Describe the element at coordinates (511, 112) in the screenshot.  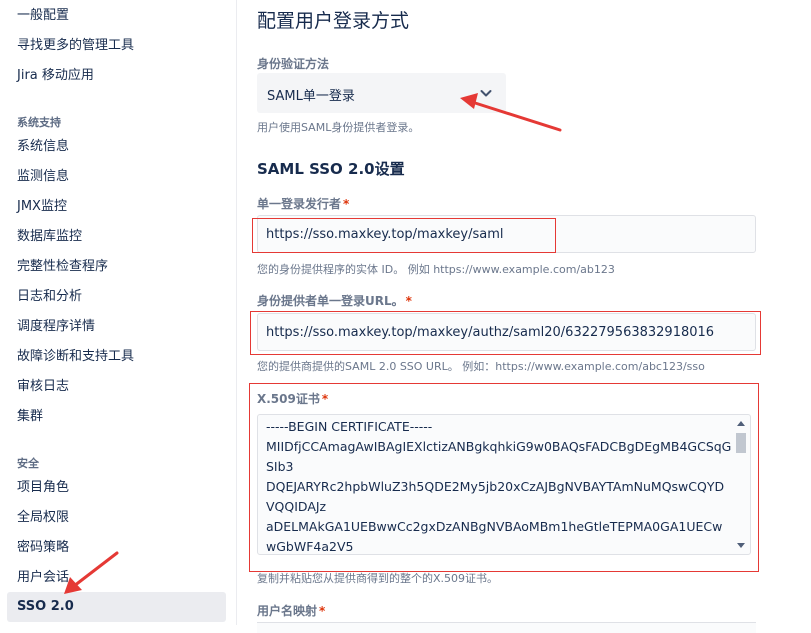
I see `annotation-arrow-select` at that location.